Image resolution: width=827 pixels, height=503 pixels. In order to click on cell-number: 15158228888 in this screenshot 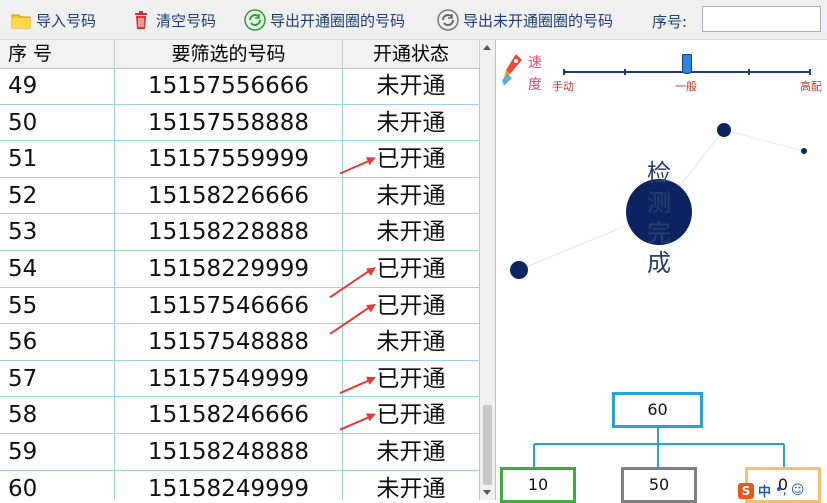, I will do `click(229, 232)`.